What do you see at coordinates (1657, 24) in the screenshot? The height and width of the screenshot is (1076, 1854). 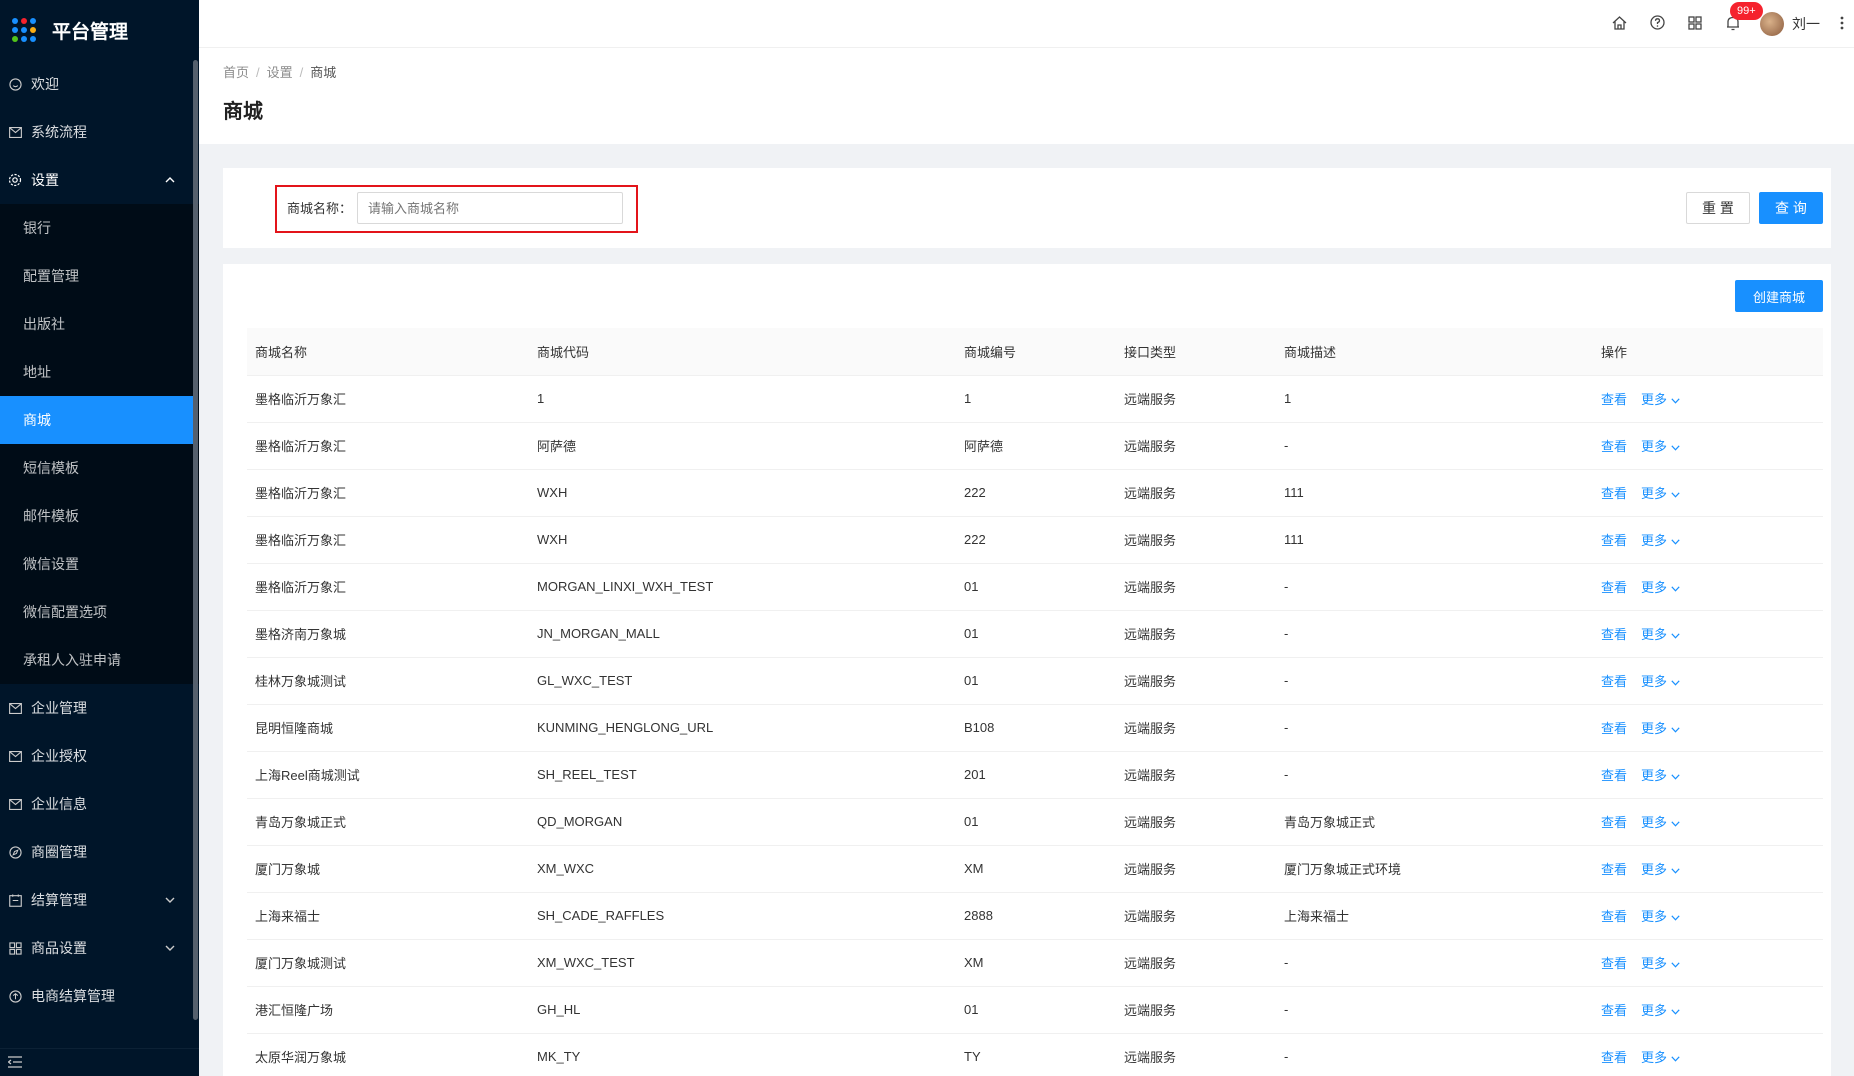 I see `help-button` at bounding box center [1657, 24].